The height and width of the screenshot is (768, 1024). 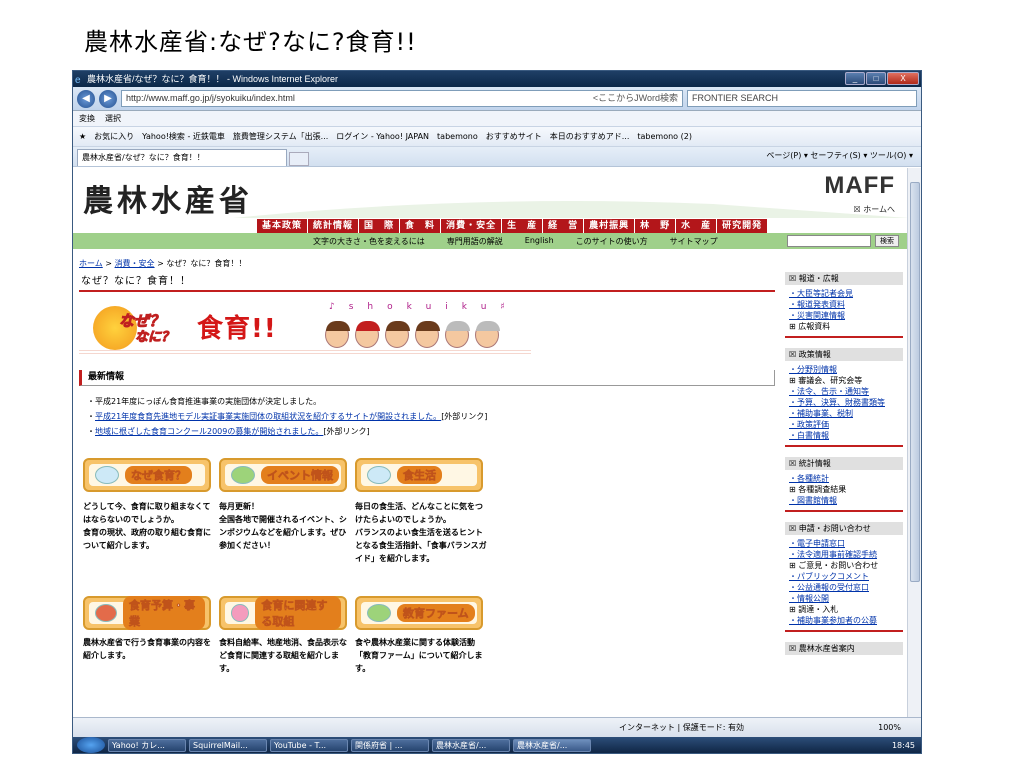 What do you see at coordinates (846, 380) in the screenshot?
I see `sidebar-expandable: 審議会、研究会等` at bounding box center [846, 380].